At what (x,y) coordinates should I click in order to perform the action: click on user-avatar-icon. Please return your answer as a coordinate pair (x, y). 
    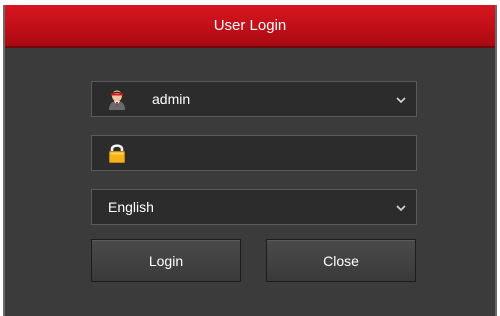
    Looking at the image, I should click on (117, 99).